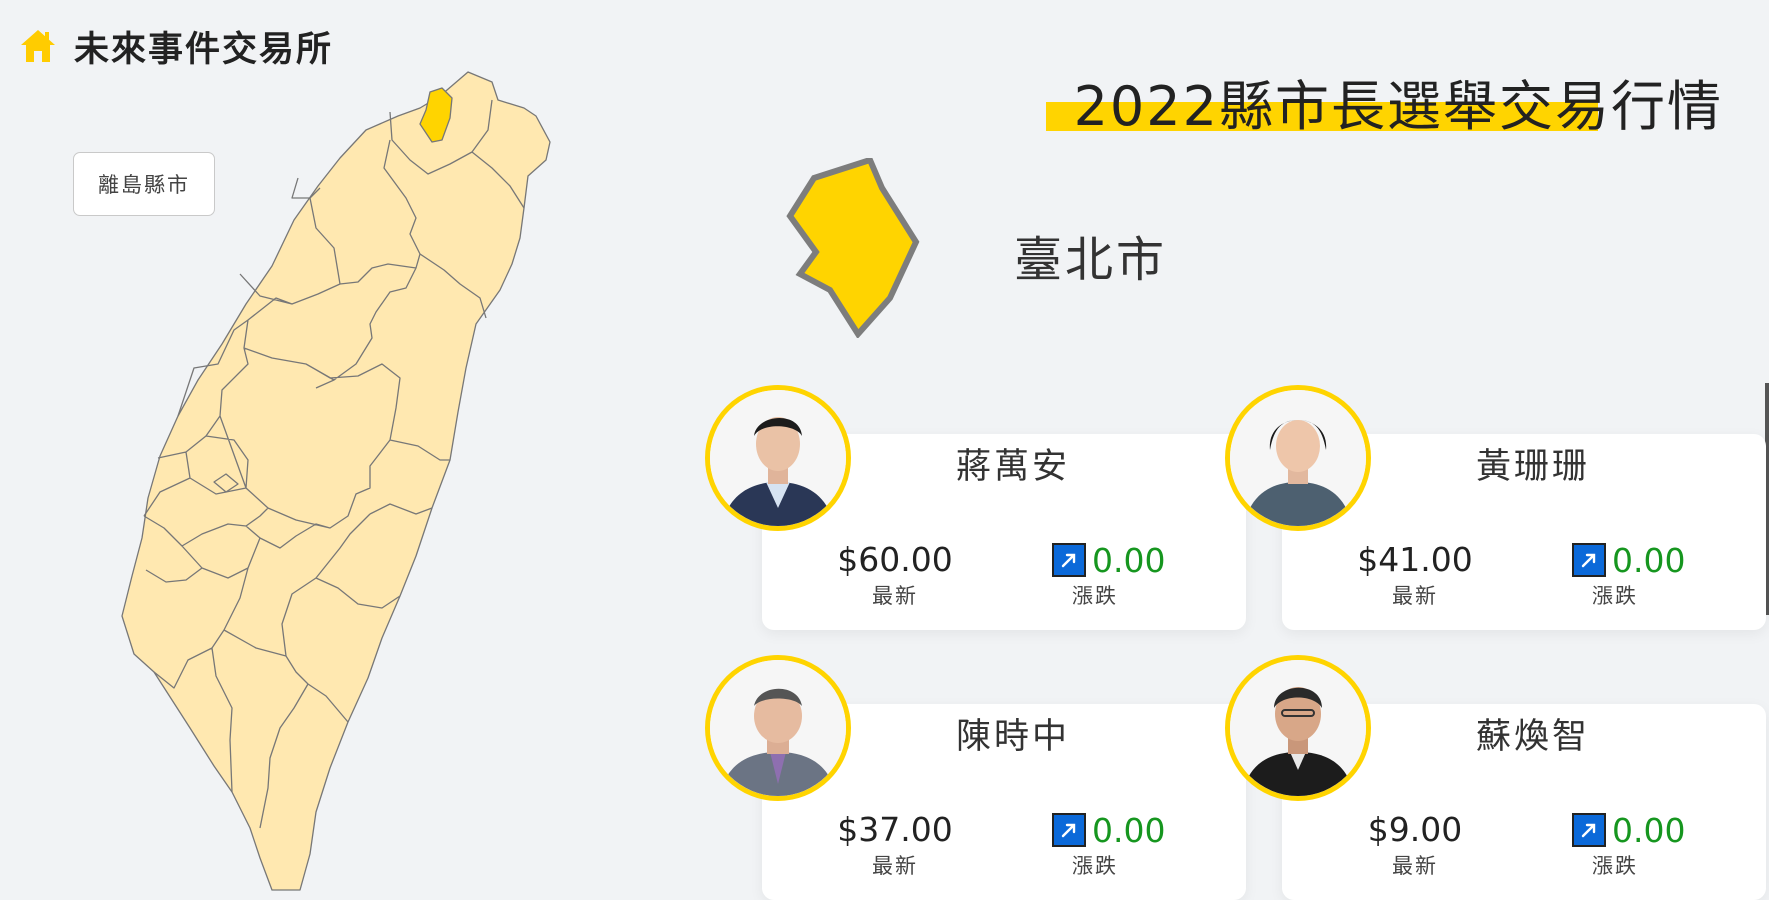 The image size is (1769, 900). Describe the element at coordinates (1091, 260) in the screenshot. I see `county-name: 臺北市` at that location.